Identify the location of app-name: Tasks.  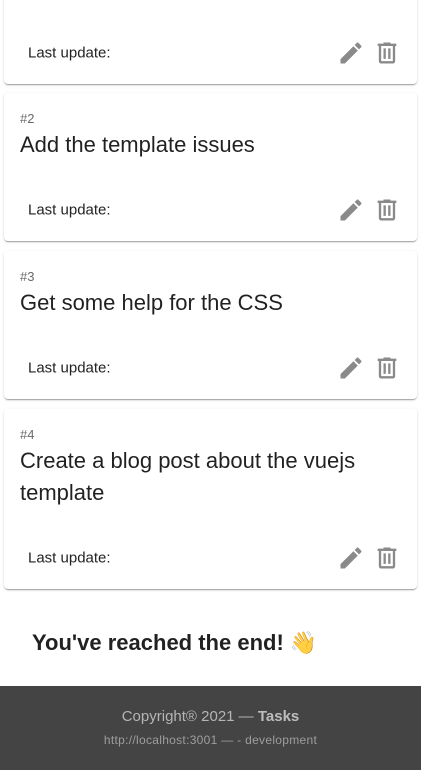
(278, 716).